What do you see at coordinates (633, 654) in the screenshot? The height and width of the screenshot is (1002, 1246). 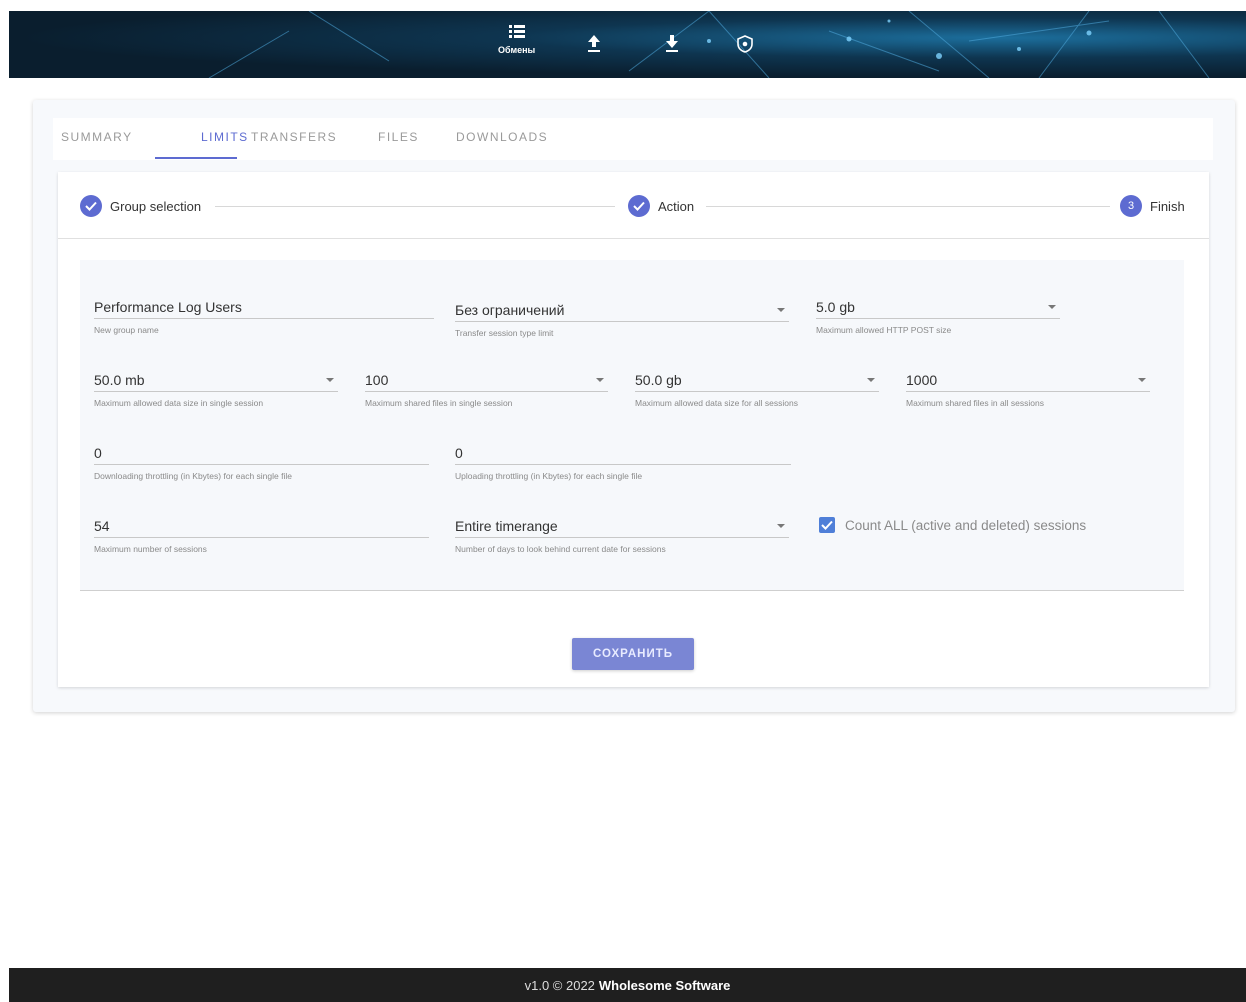 I see `save-button: СОХРАНИТЬ` at bounding box center [633, 654].